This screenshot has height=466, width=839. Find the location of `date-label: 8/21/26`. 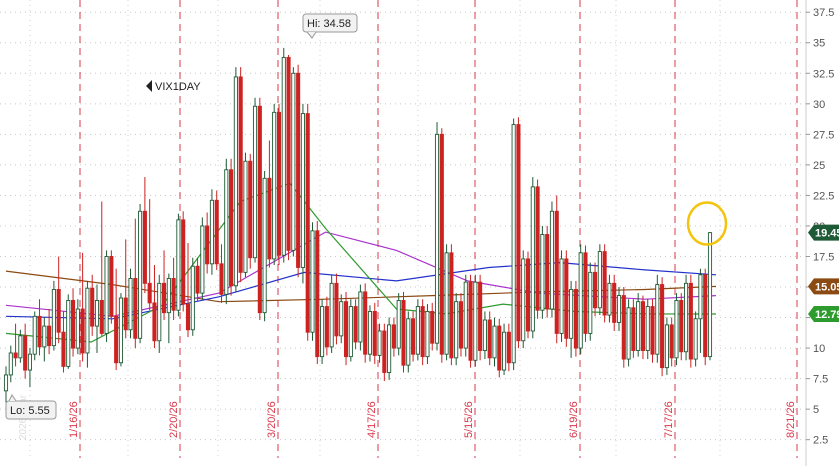

date-label: 8/21/26 is located at coordinates (791, 419).